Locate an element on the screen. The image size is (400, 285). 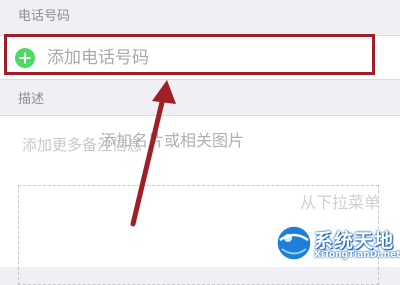
attach-image-label: 添加名片或相关图片 is located at coordinates (172, 140).